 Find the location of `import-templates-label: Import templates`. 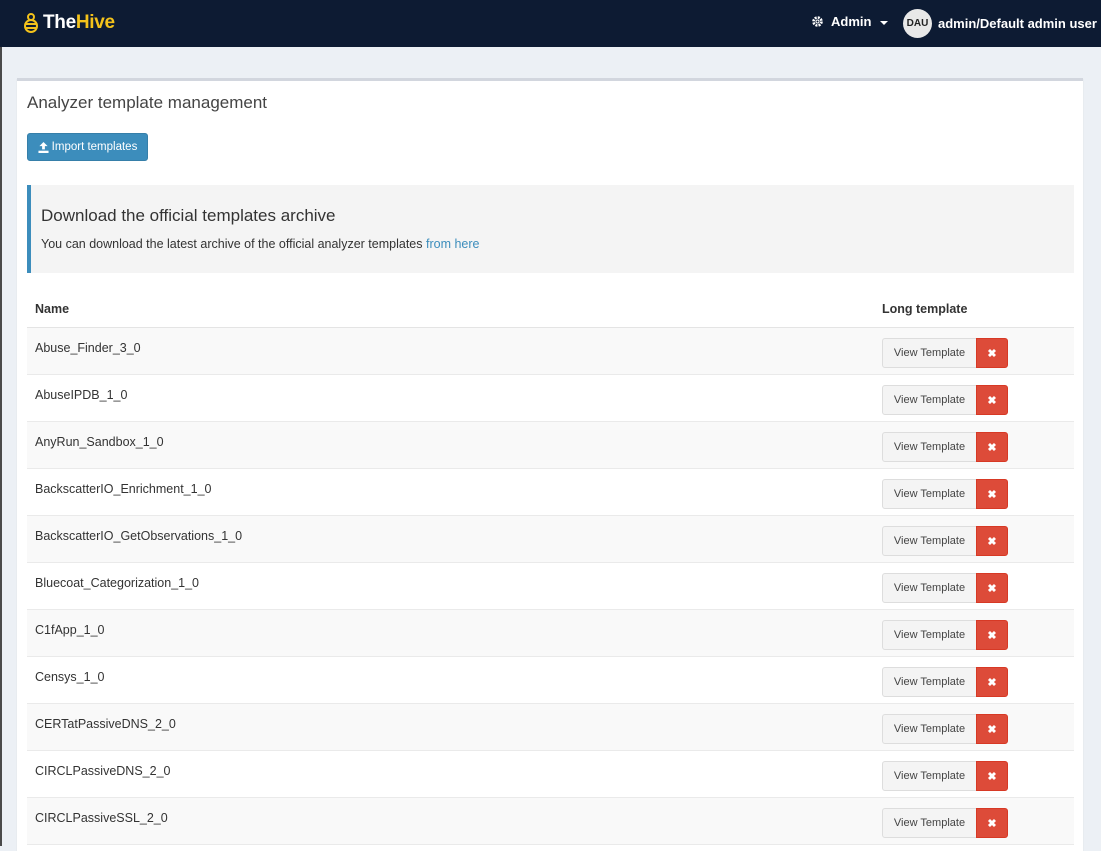

import-templates-label: Import templates is located at coordinates (94, 147).